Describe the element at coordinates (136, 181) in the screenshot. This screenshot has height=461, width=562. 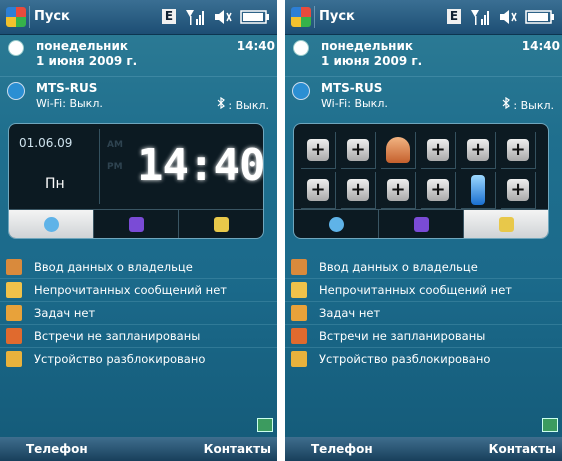
I see `clock-widget: 01.06.09 Пн AM PM 14:40` at that location.